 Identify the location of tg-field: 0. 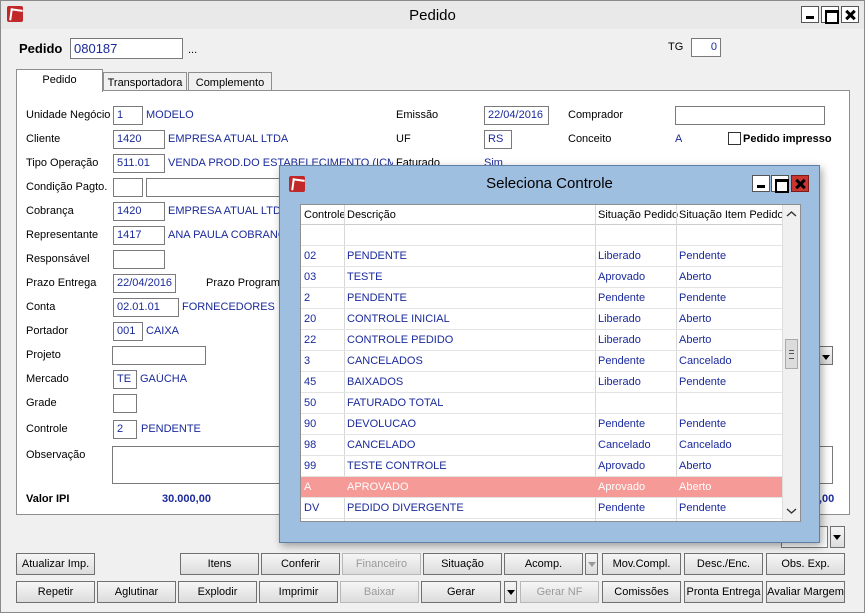
(706, 47).